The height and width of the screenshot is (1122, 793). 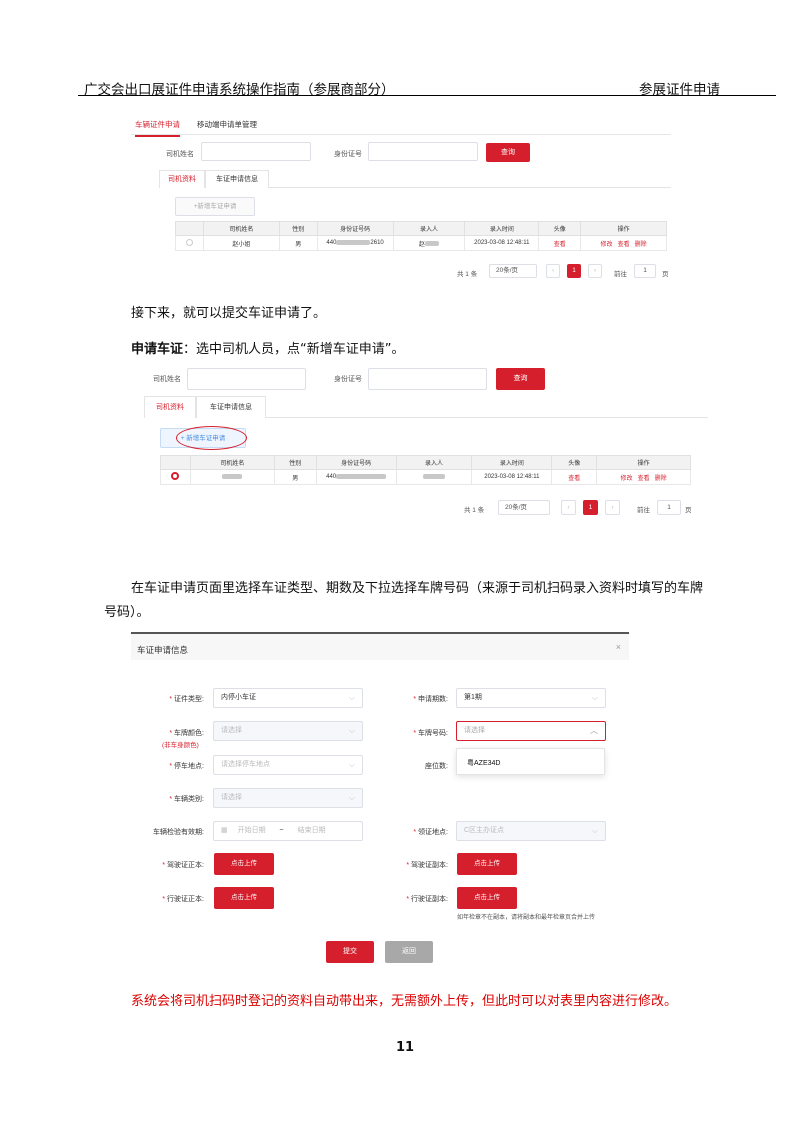 I want to click on table-row: 男 440 2023-03-08 12:48:11 查看 修改 查看 删除, so click(x=425, y=477).